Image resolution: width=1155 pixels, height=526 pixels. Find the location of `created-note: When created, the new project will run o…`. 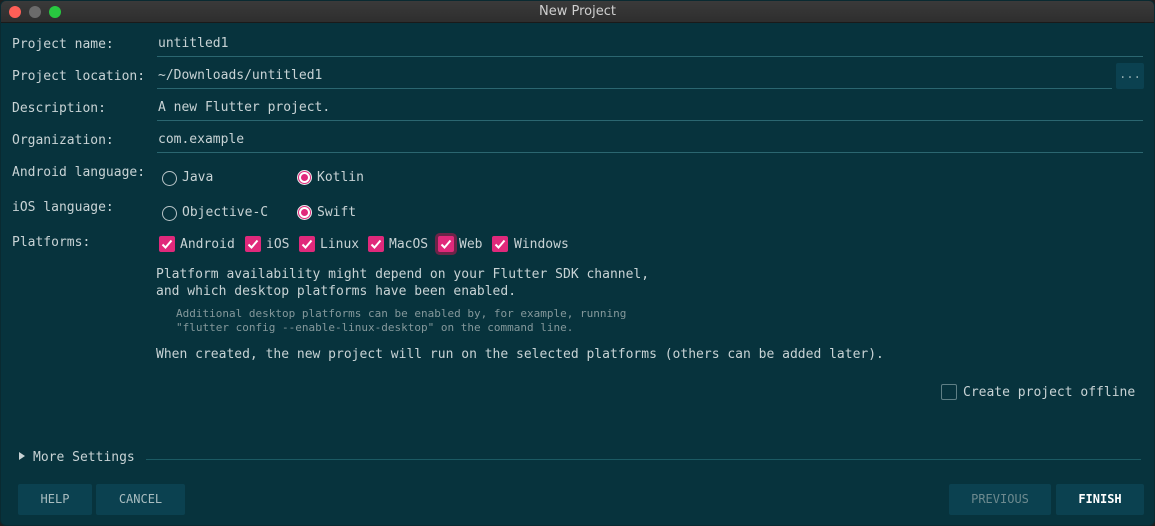

created-note: When created, the new project will run o… is located at coordinates (520, 354).